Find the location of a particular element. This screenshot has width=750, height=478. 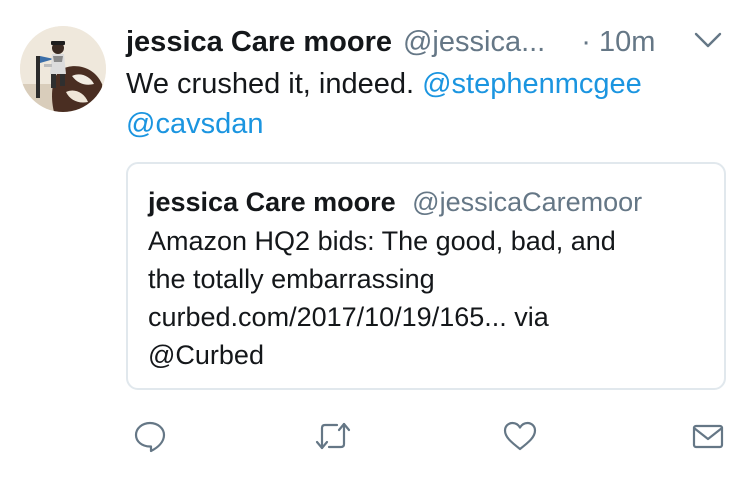

like-button is located at coordinates (520, 436).